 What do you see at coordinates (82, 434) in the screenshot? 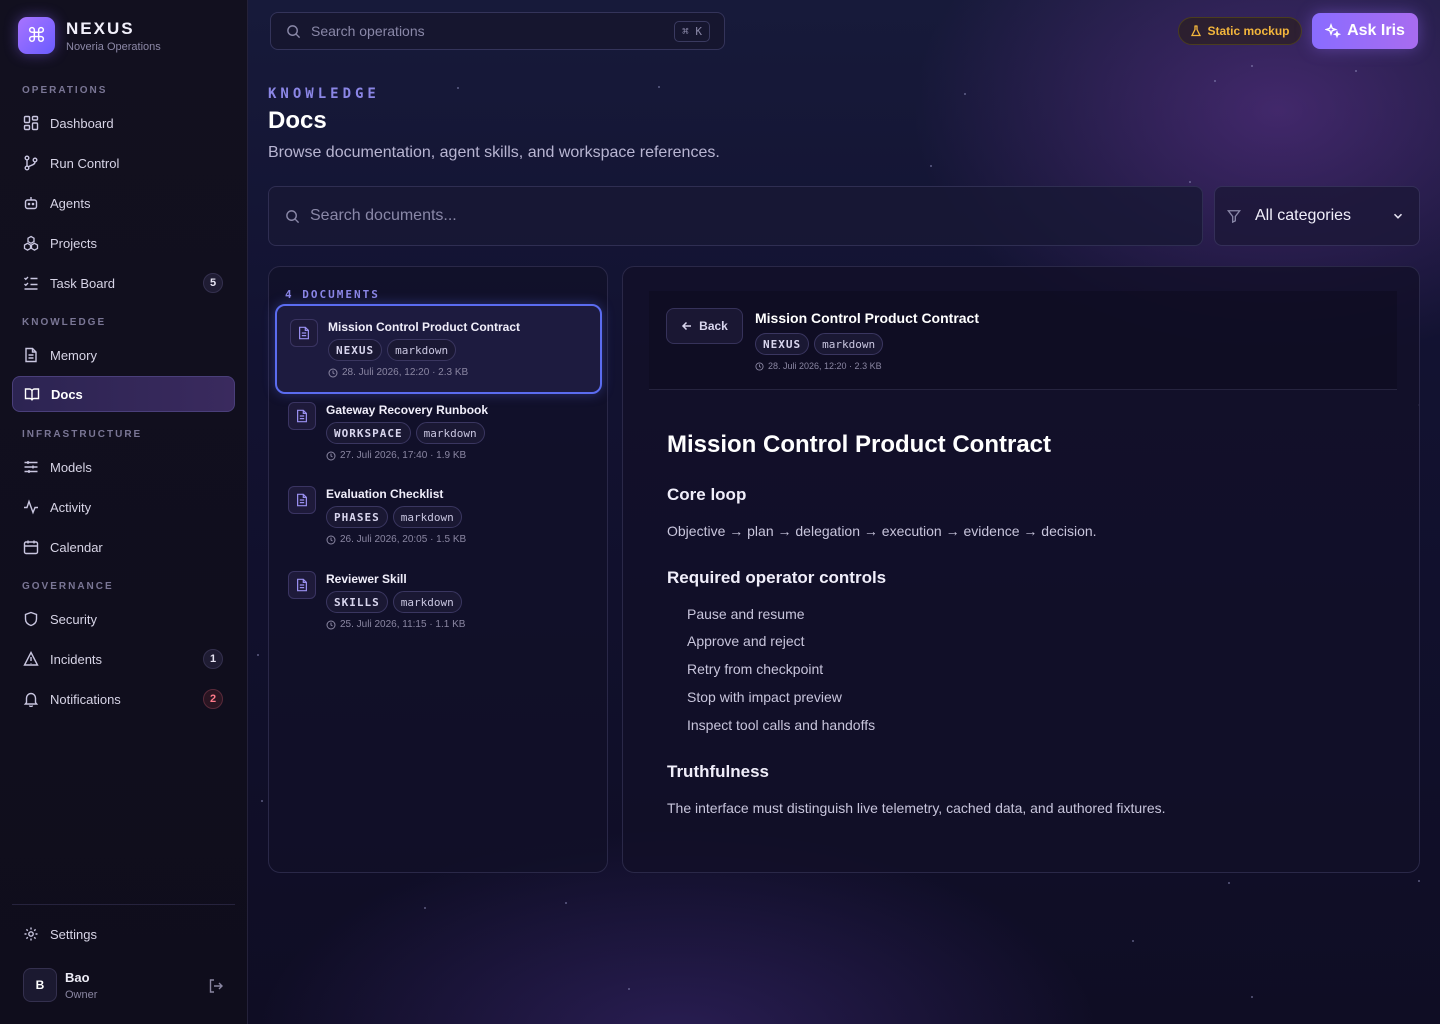
I see `nav-section-infrastructure: INFRASTRUCTURE` at bounding box center [82, 434].